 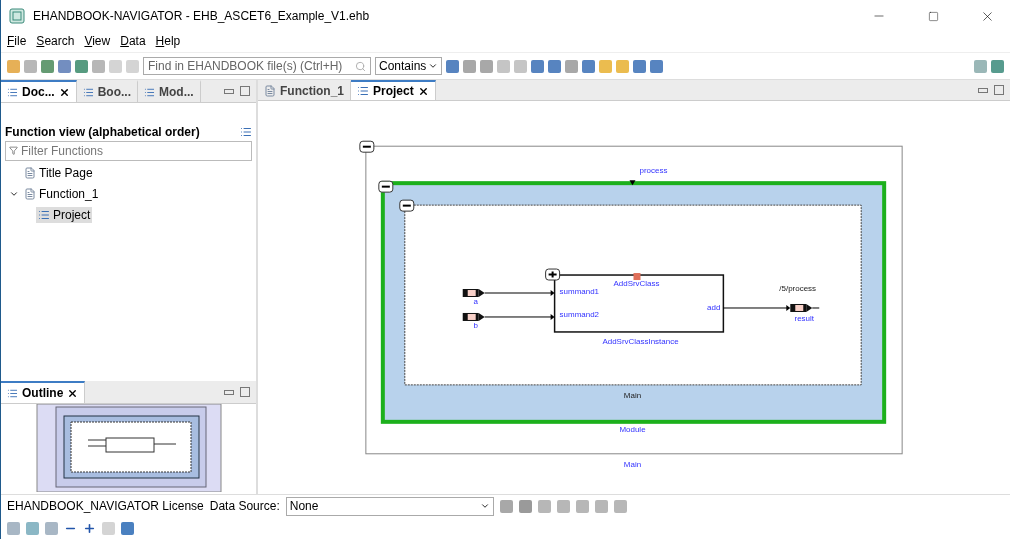 What do you see at coordinates (632, 464) in the screenshot?
I see `main-label: Main` at bounding box center [632, 464].